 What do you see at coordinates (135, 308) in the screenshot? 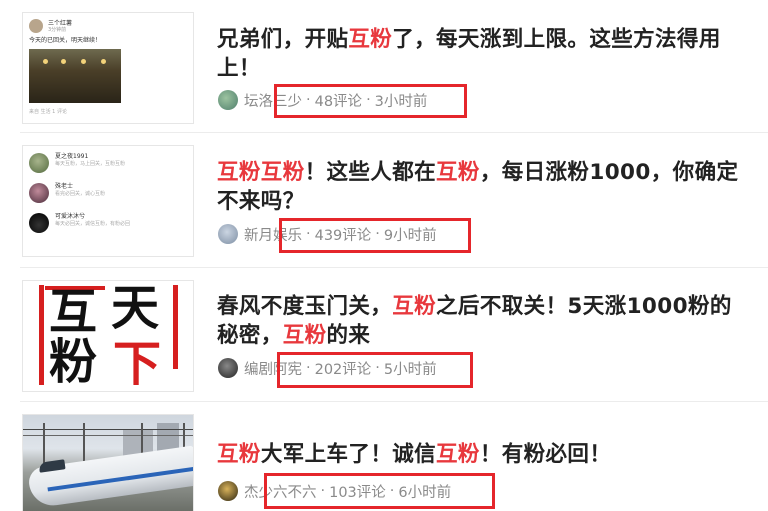
I see `calligraphy-char: 天` at bounding box center [135, 308].